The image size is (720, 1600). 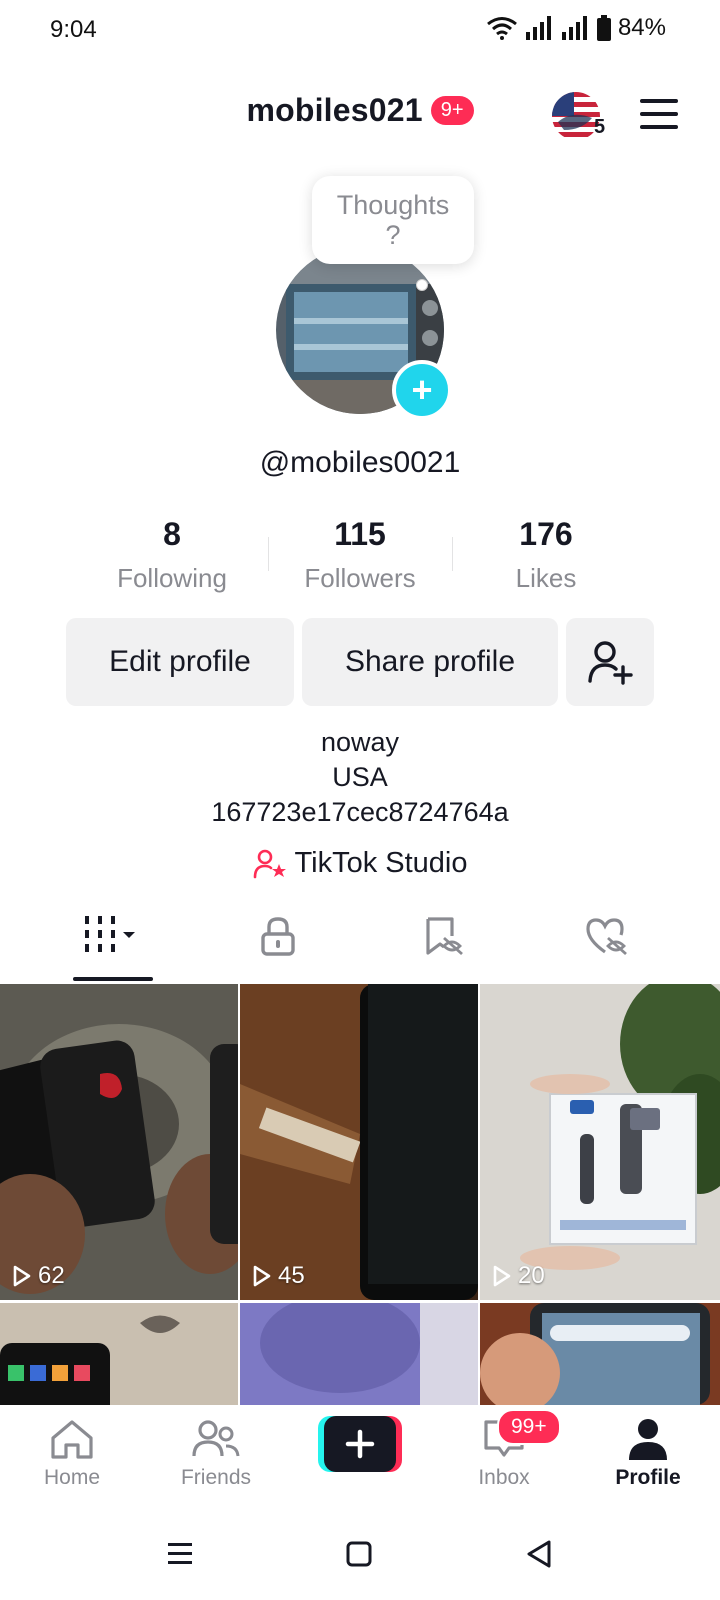 What do you see at coordinates (334, 110) in the screenshot?
I see `header-username: mobiles021` at bounding box center [334, 110].